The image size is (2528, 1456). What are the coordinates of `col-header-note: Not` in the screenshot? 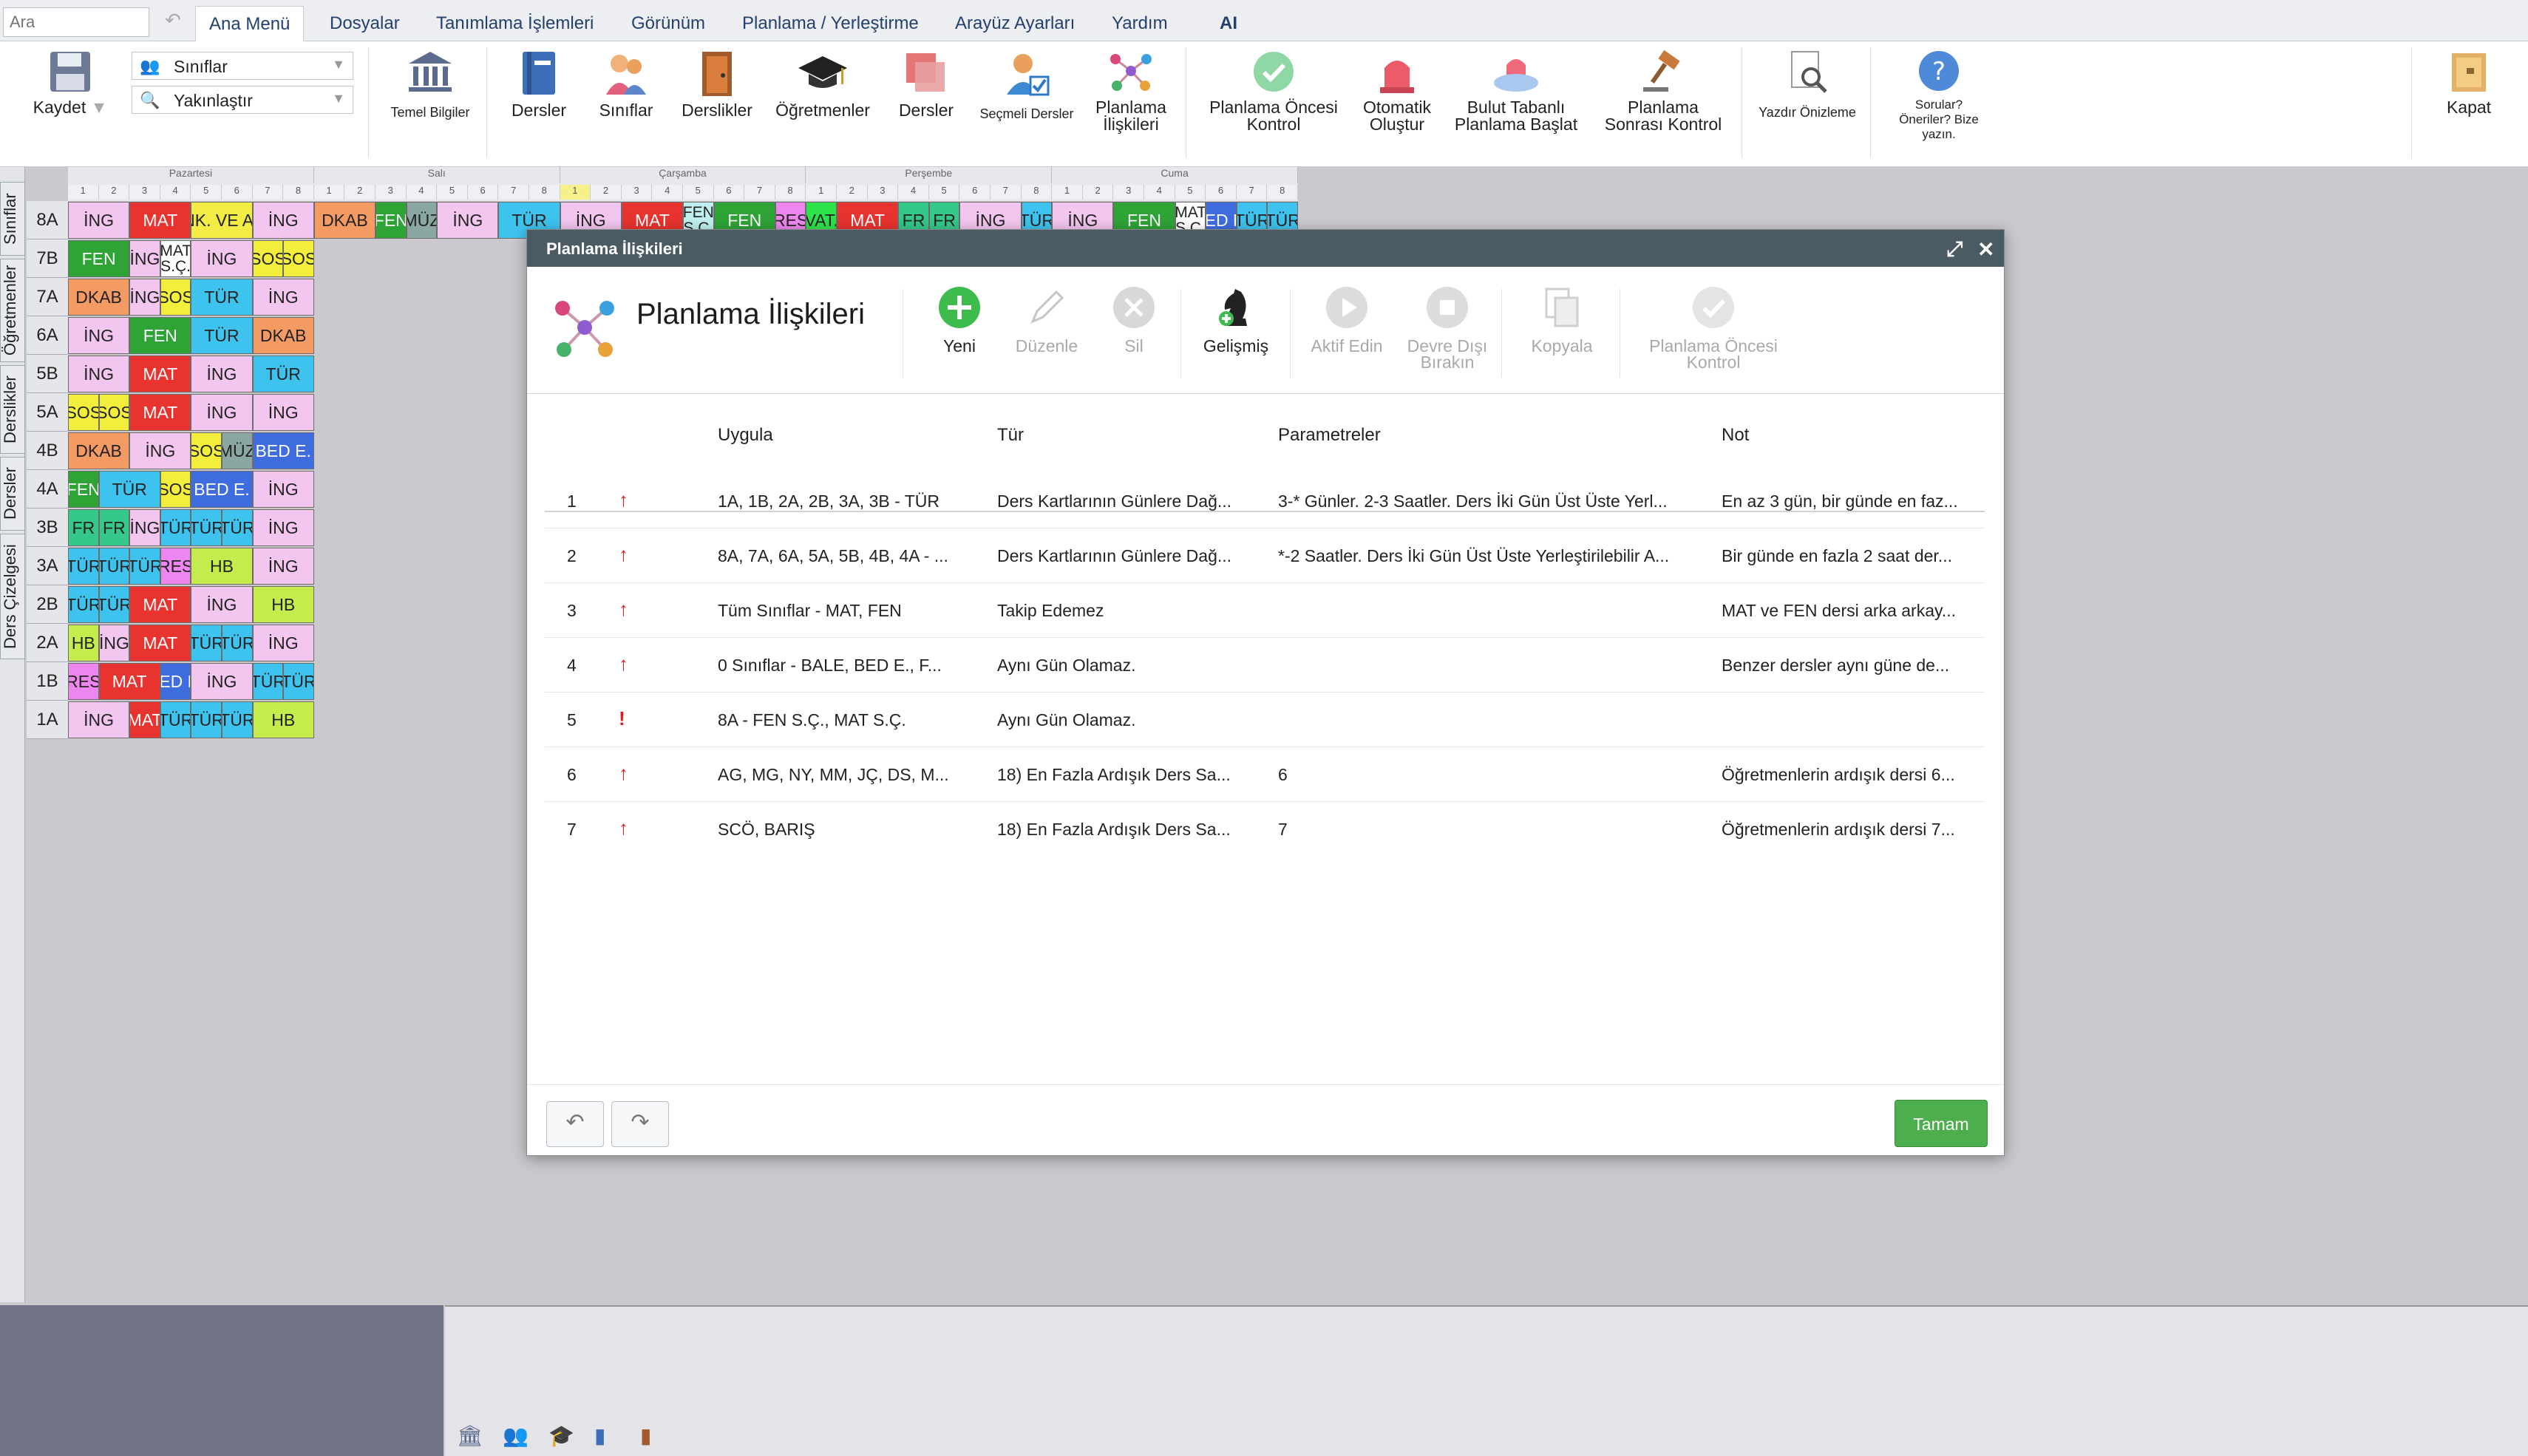 It's located at (1735, 435).